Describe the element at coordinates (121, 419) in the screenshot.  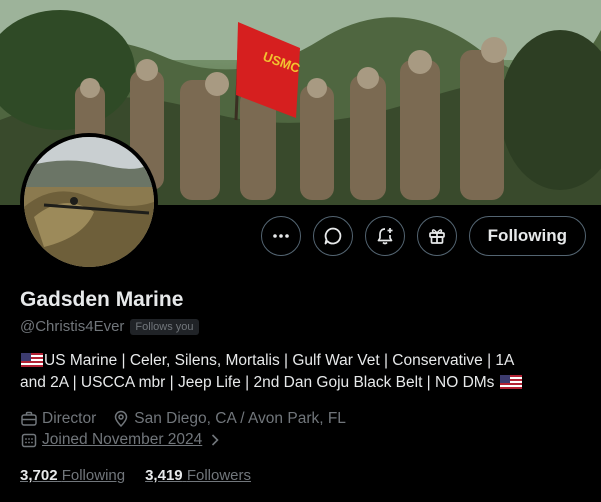
I see `location-icon` at that location.